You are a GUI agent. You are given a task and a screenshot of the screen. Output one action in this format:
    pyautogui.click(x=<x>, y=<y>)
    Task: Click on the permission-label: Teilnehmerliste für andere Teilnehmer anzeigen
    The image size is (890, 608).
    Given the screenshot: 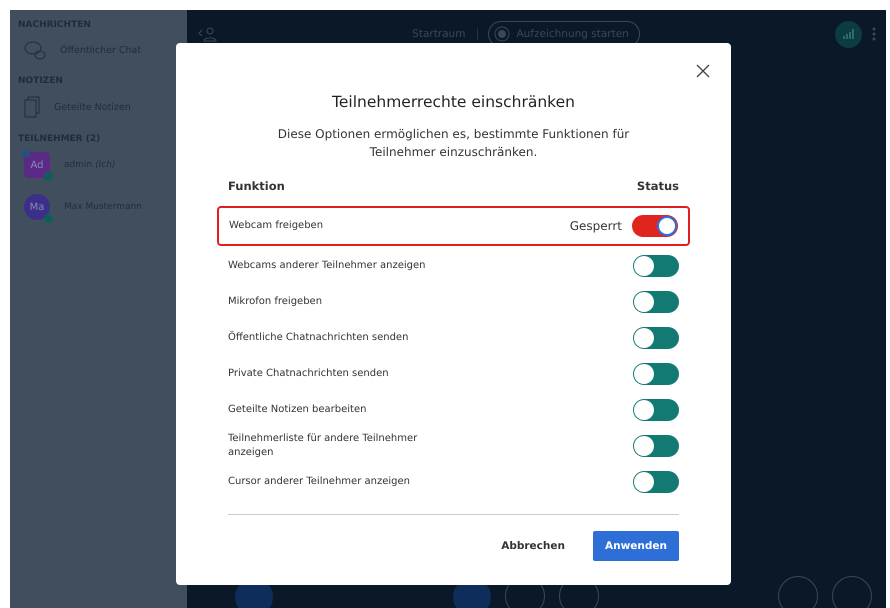 What is the action you would take?
    pyautogui.click(x=323, y=446)
    